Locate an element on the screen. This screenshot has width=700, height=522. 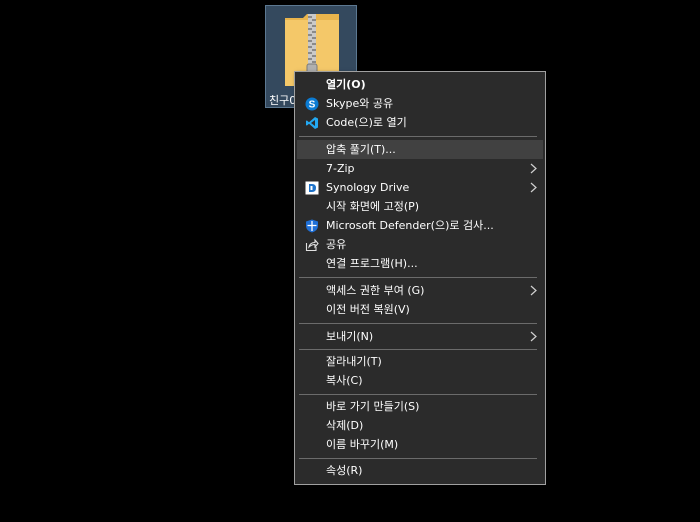
menu-item-create-shortcut: 바로 가기 만들기(S) is located at coordinates (420, 406).